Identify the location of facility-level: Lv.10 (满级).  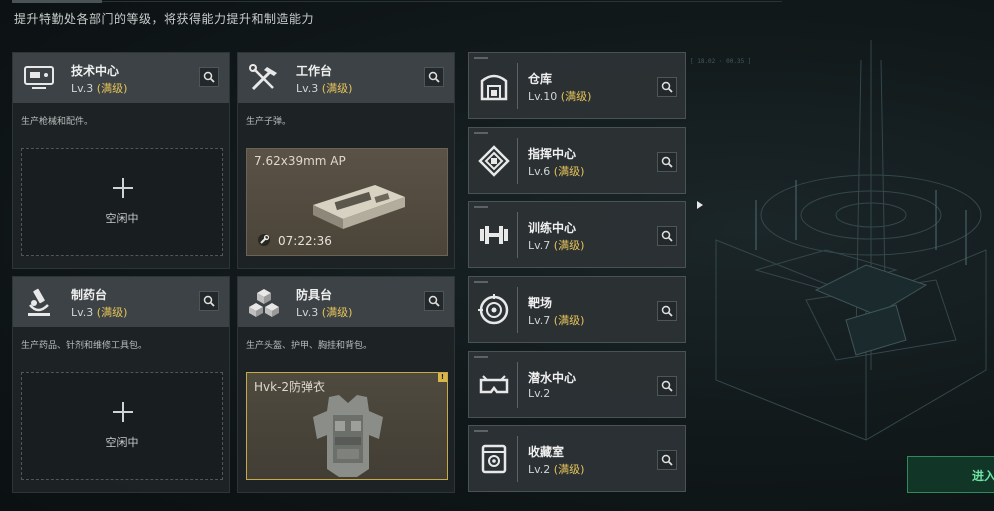
(560, 96).